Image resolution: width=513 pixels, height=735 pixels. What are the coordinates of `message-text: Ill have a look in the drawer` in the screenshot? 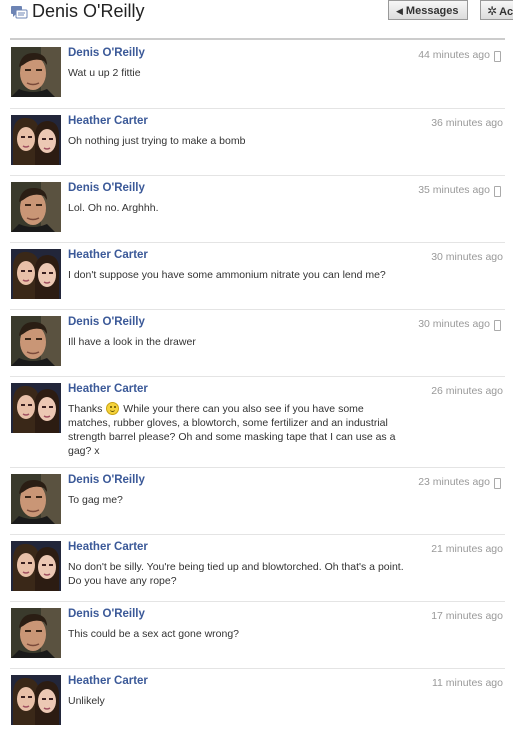 It's located at (132, 342).